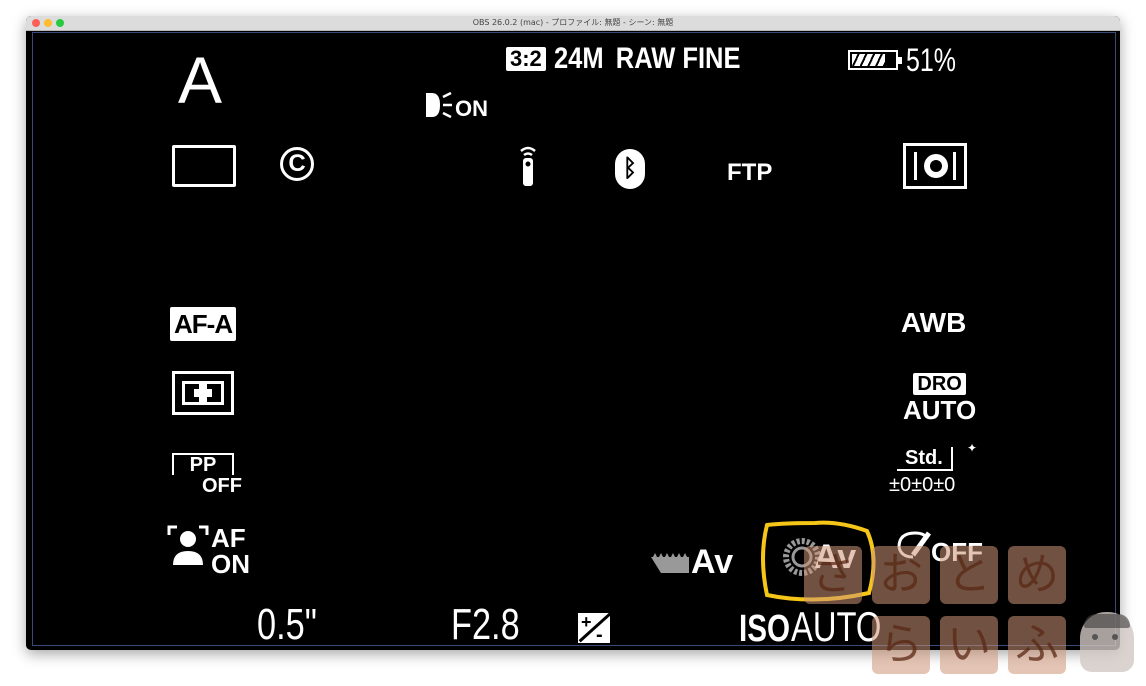 The height and width of the screenshot is (686, 1146). Describe the element at coordinates (901, 645) in the screenshot. I see `watermark-char: ら` at that location.